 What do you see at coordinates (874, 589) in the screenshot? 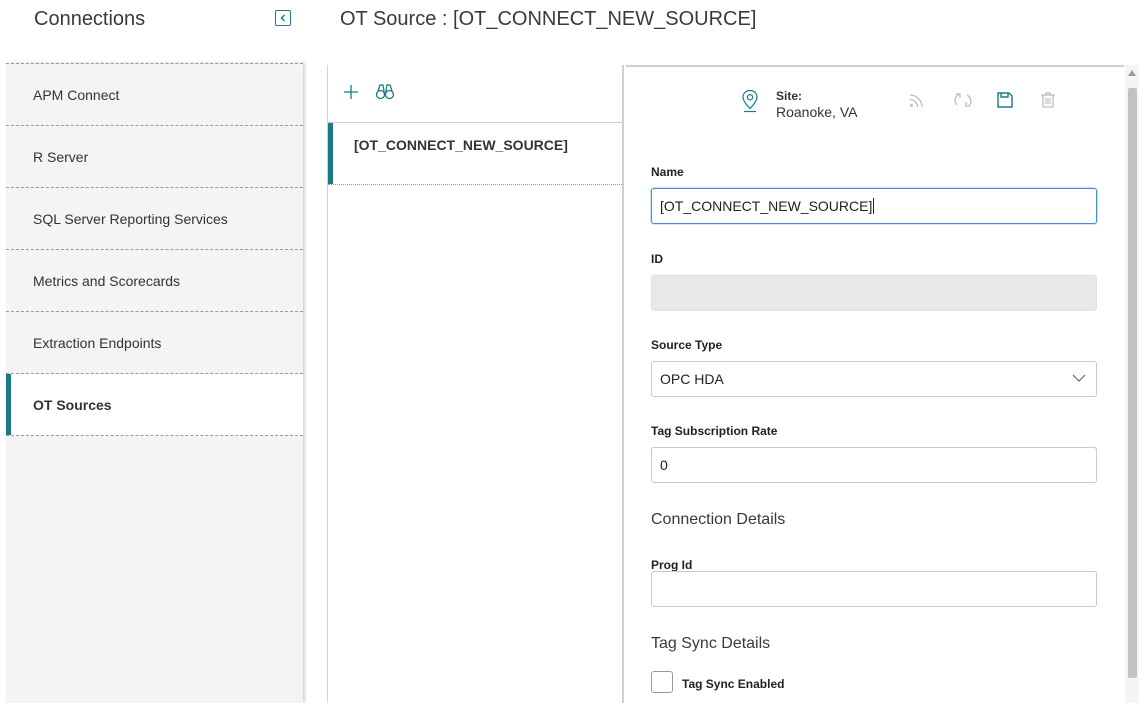
I see `prog-id-input` at bounding box center [874, 589].